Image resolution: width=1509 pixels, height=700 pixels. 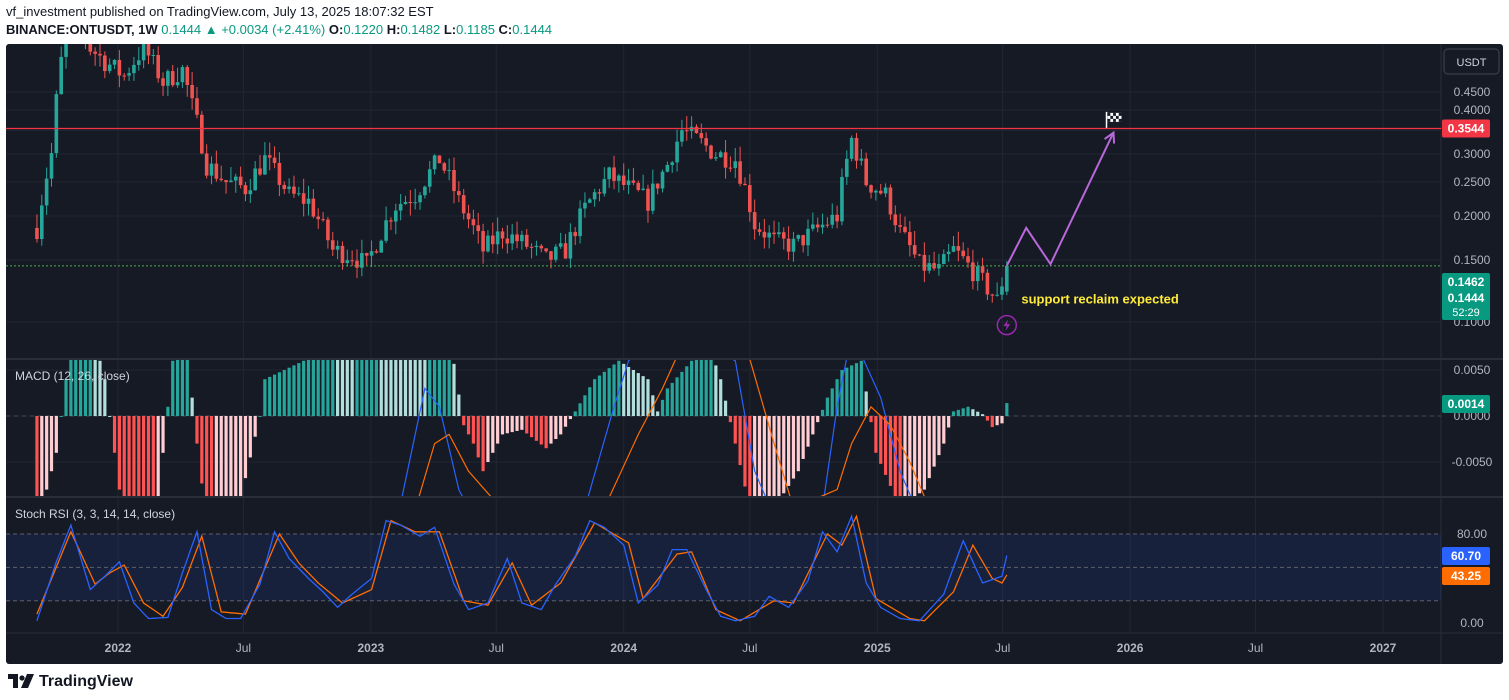 What do you see at coordinates (1466, 129) in the screenshot?
I see `resistance-price-label-text: 0.3544` at bounding box center [1466, 129].